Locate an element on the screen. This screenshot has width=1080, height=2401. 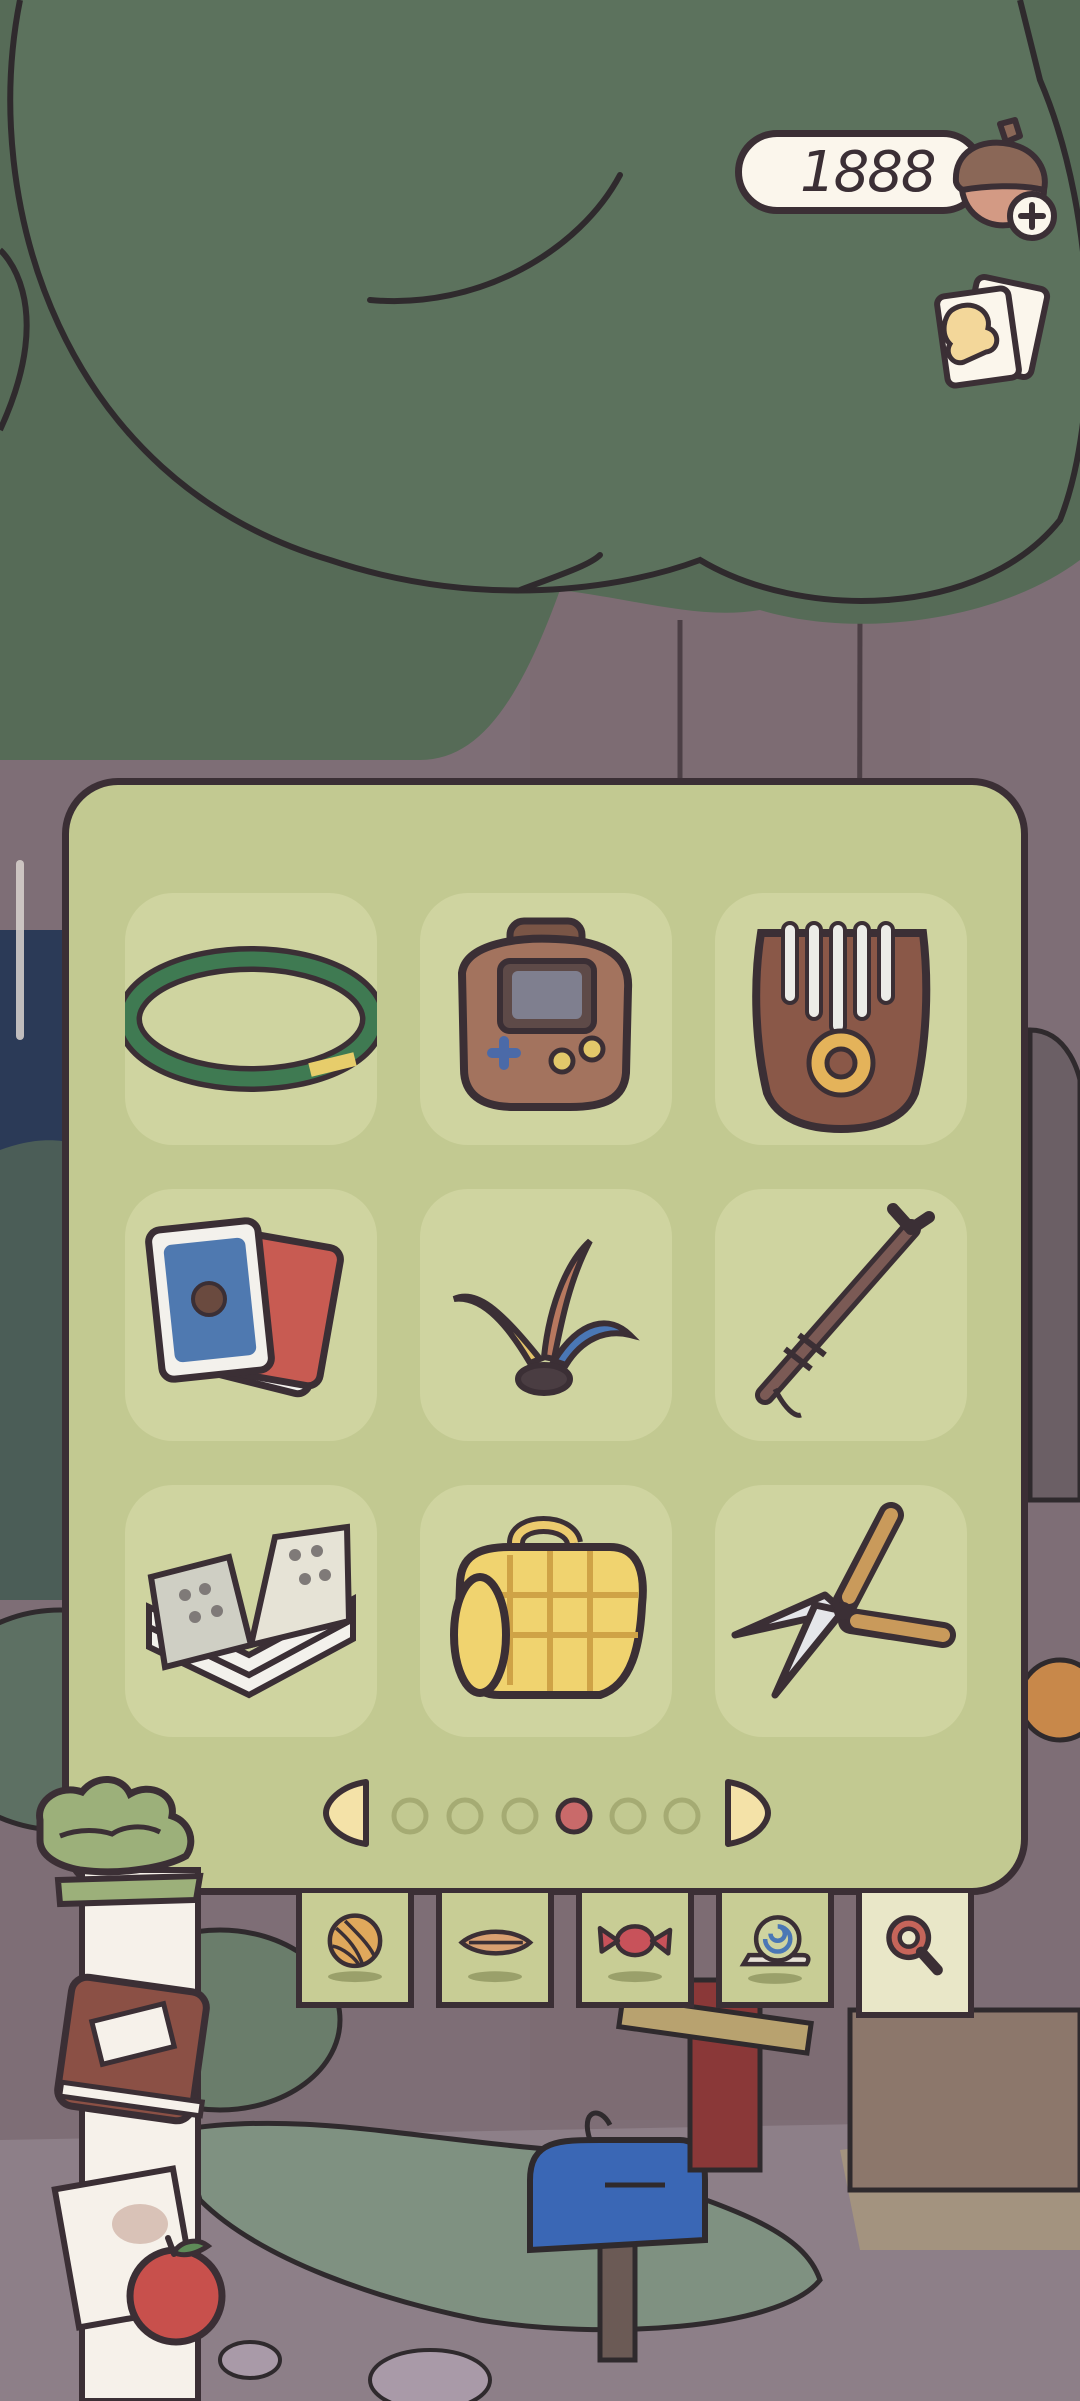
item-slot-hula-hoop is located at coordinates (251, 1019).